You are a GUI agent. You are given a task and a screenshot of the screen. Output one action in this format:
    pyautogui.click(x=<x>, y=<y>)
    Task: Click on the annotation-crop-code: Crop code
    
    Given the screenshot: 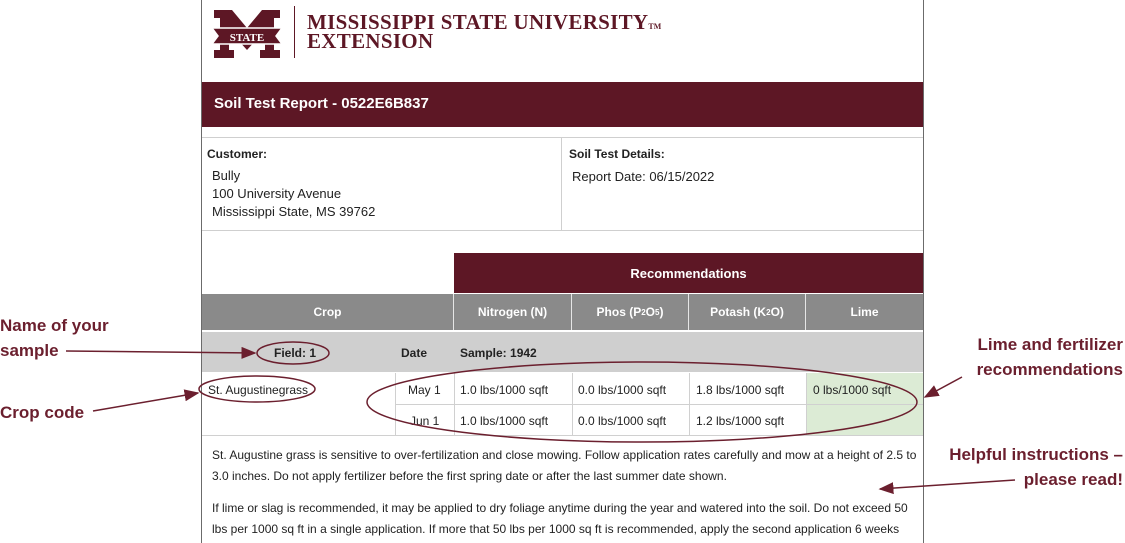 What is the action you would take?
    pyautogui.click(x=42, y=412)
    